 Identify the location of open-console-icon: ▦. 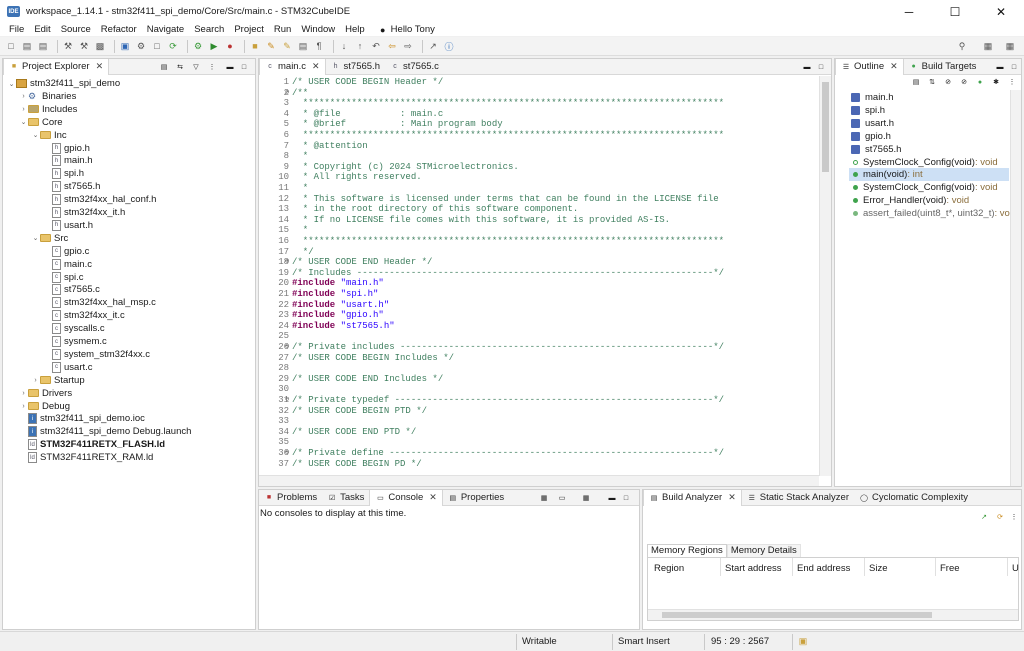
(586, 498).